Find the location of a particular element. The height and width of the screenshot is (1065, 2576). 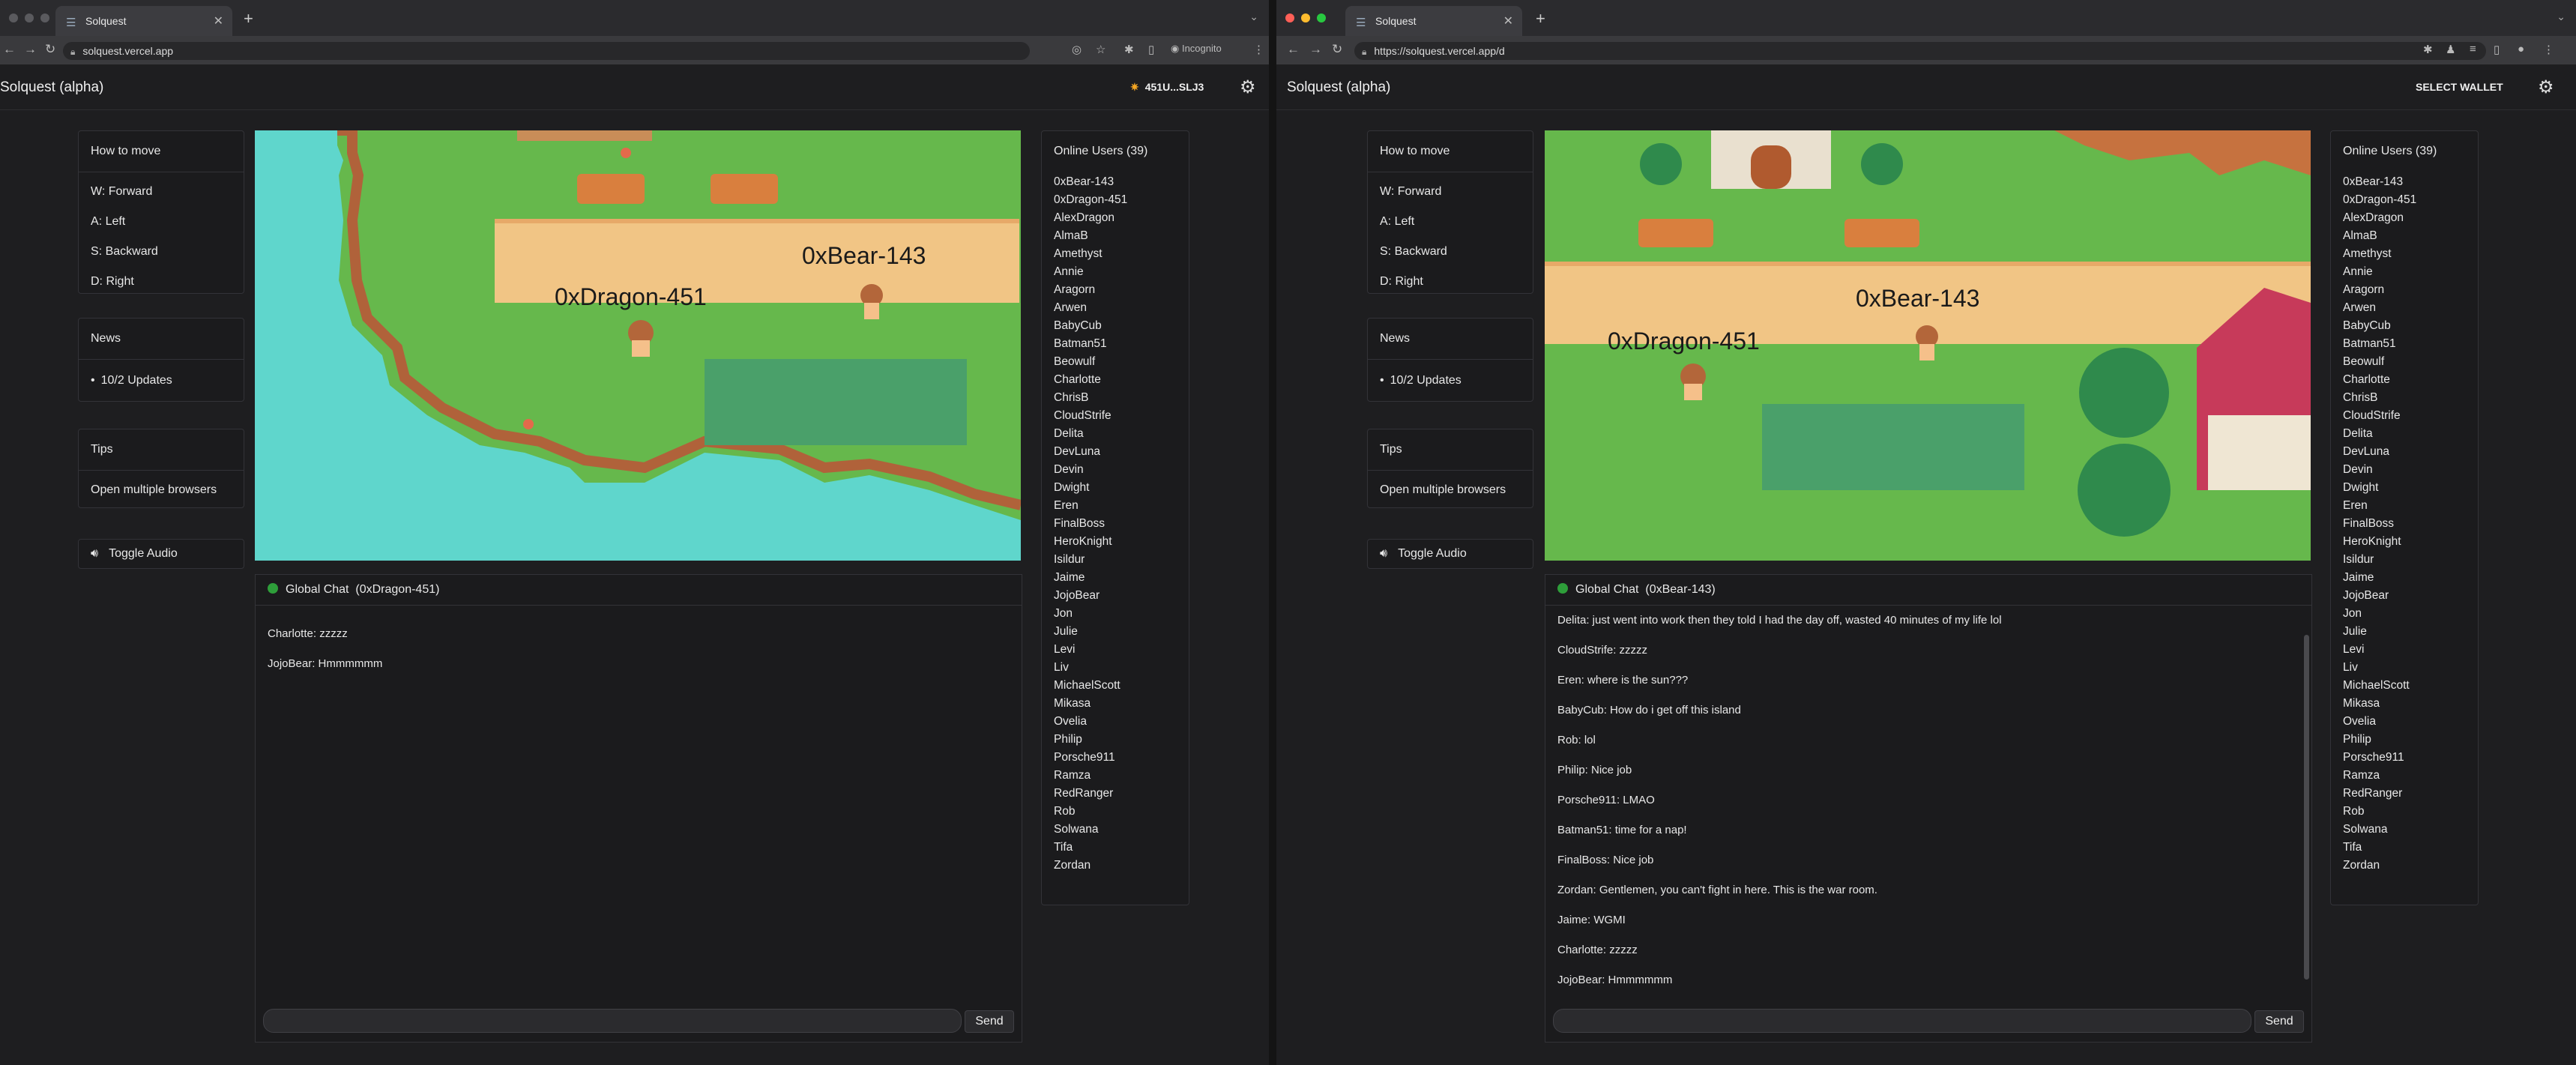

online-user: Ramza is located at coordinates (1073, 776).